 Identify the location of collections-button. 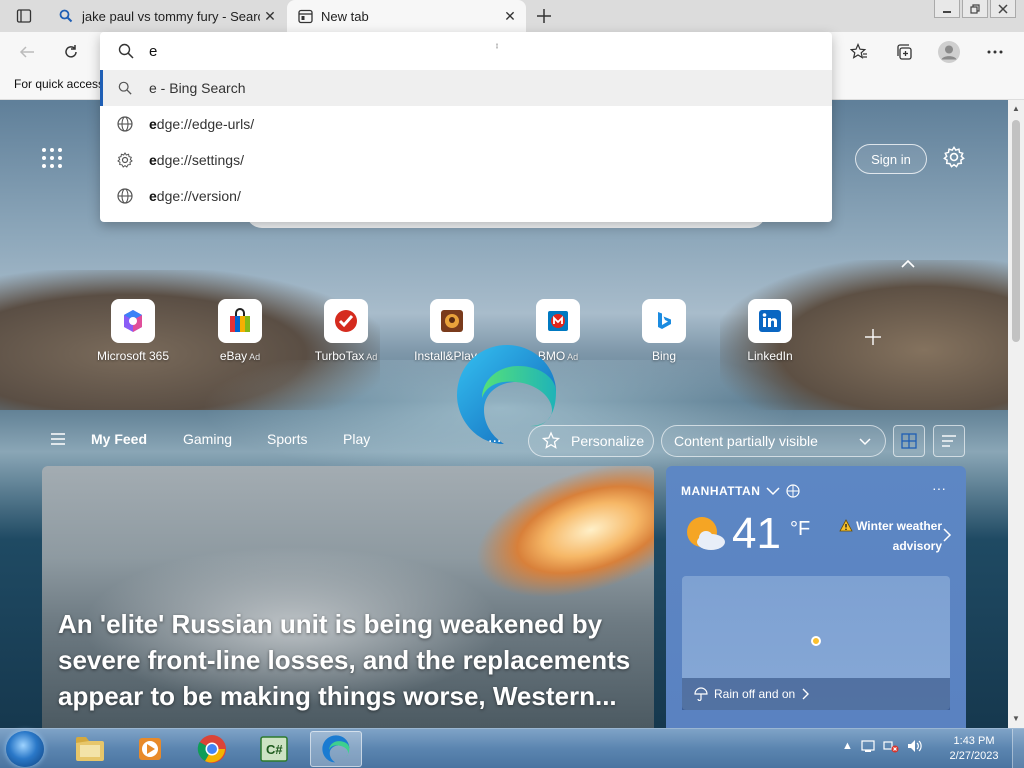
(904, 52).